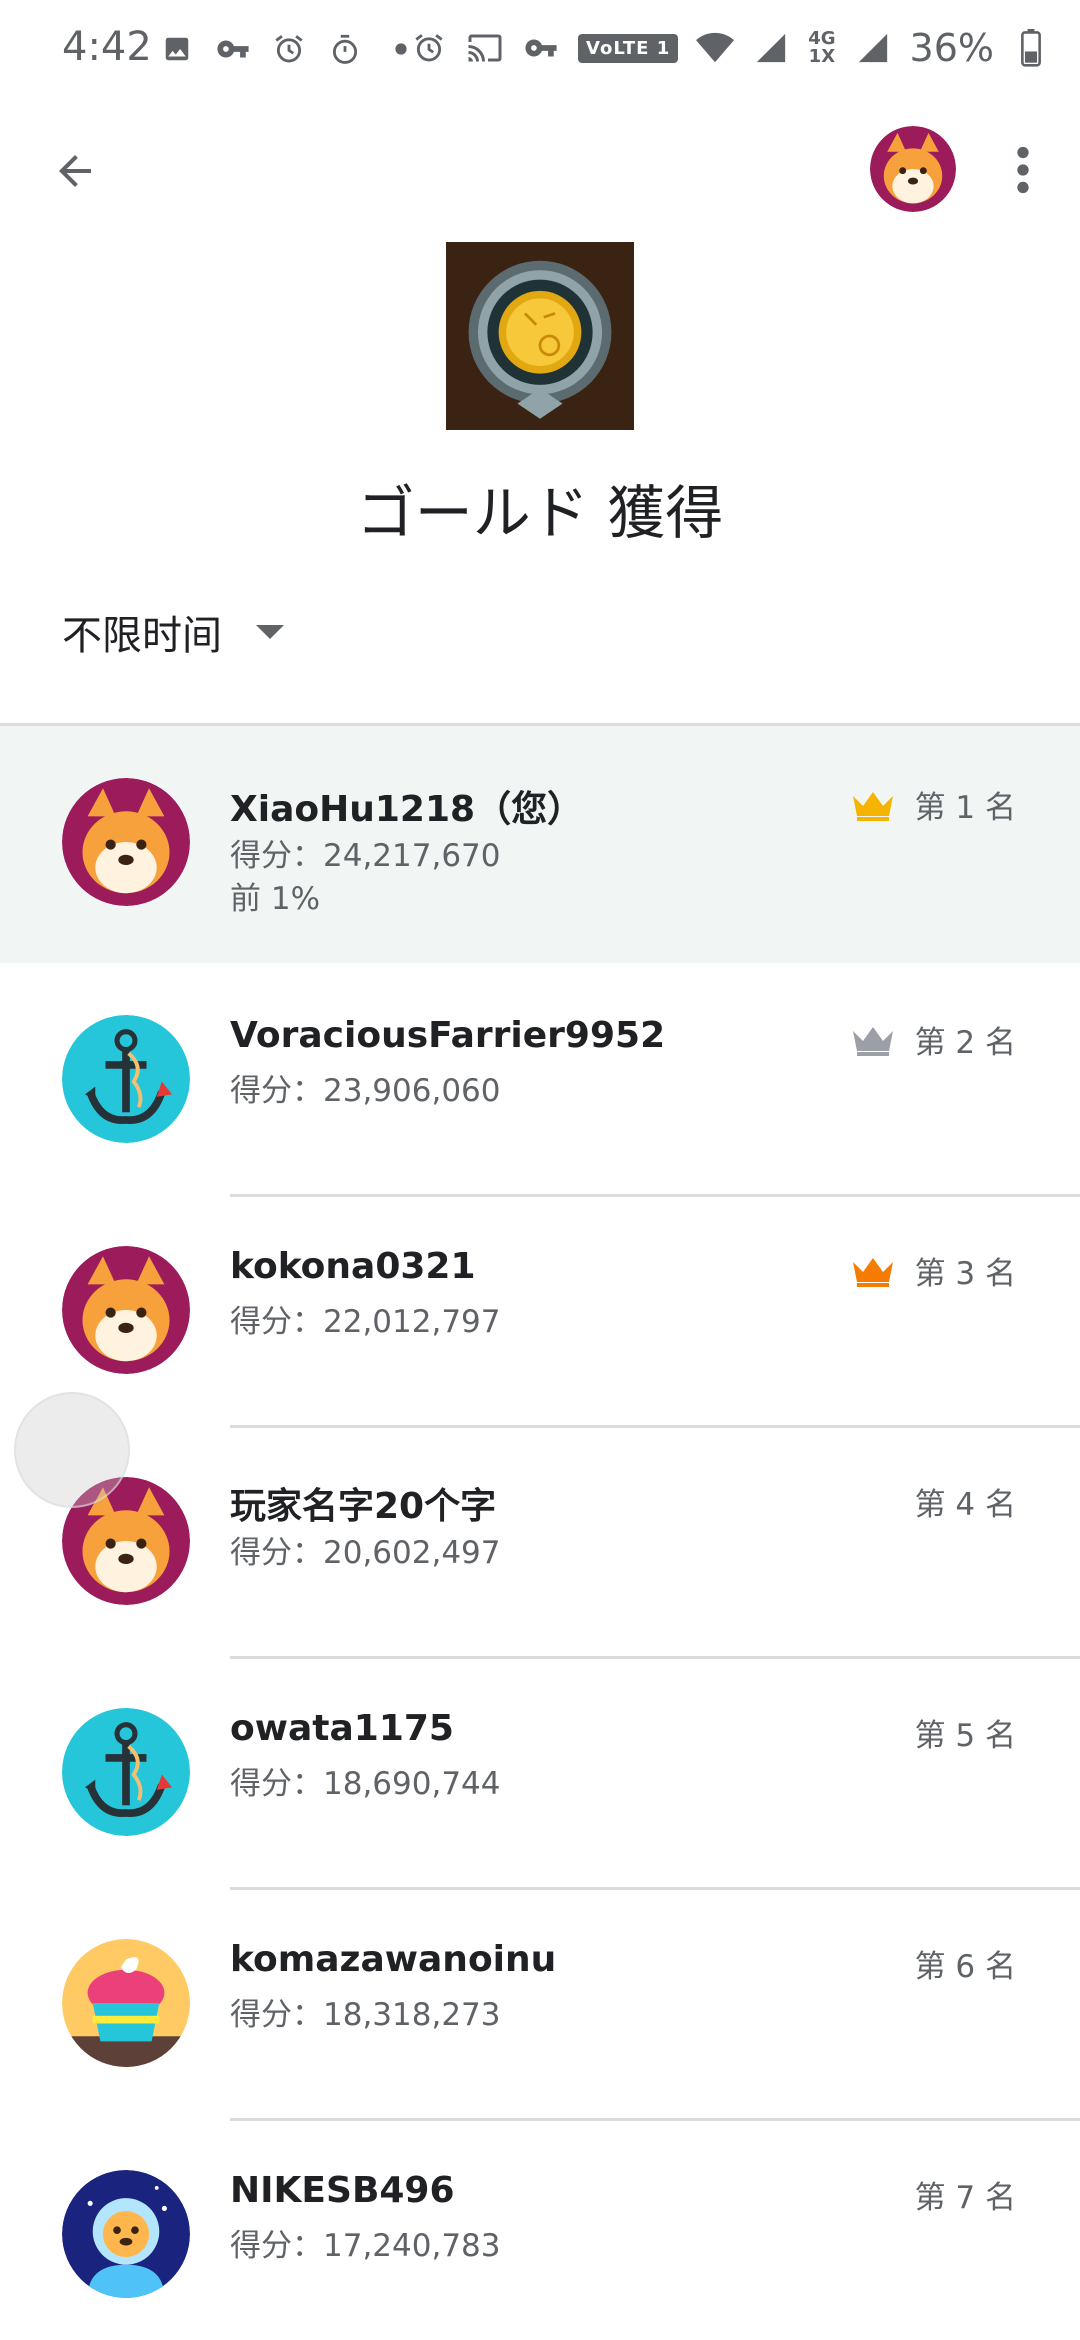 Image resolution: width=1080 pixels, height=2340 pixels. Describe the element at coordinates (72, 1450) in the screenshot. I see `touch-indicator` at that location.